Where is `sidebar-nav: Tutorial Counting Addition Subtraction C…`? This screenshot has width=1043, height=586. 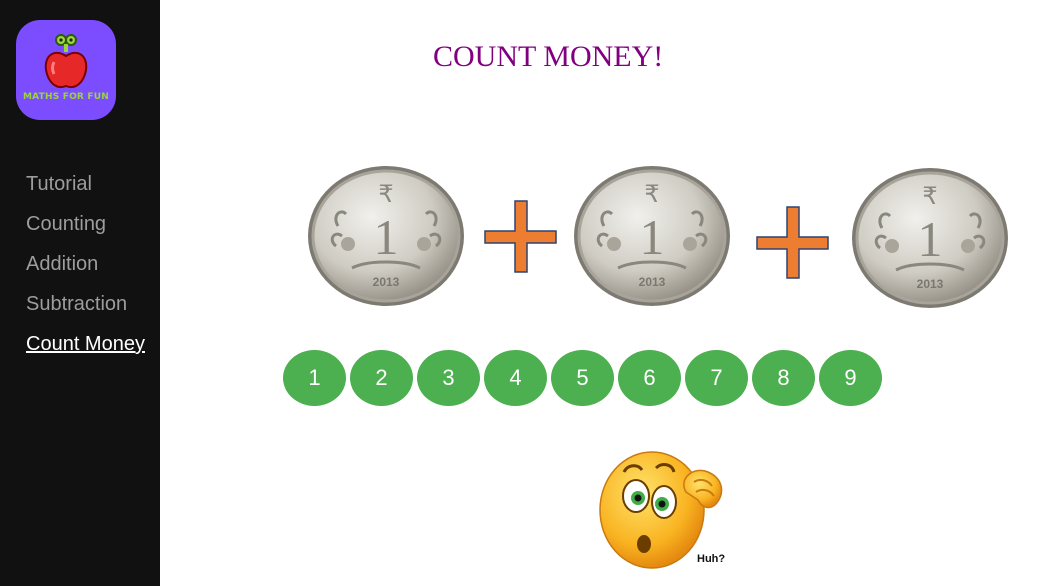
sidebar-nav: Tutorial Counting Addition Subtraction C… is located at coordinates (85, 264).